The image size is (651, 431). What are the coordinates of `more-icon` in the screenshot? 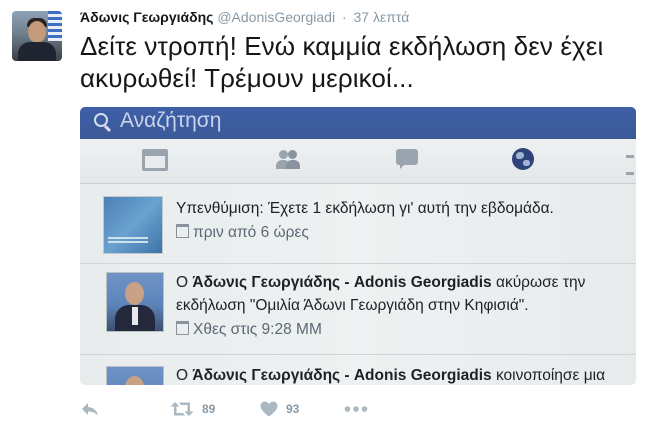 It's located at (630, 165).